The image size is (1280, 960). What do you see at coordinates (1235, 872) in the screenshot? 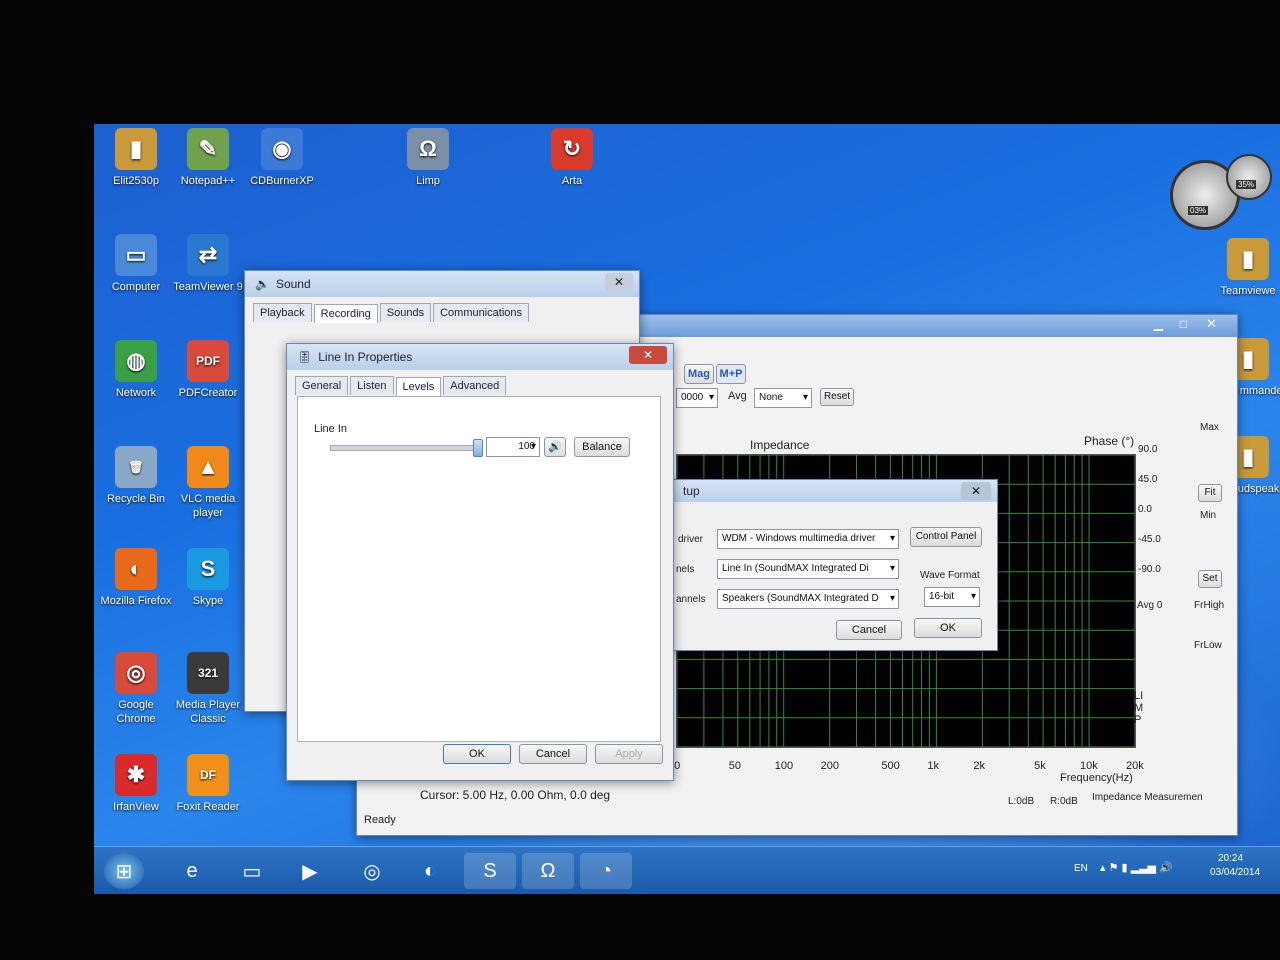
I see `clock-date: 03/04/2014` at bounding box center [1235, 872].